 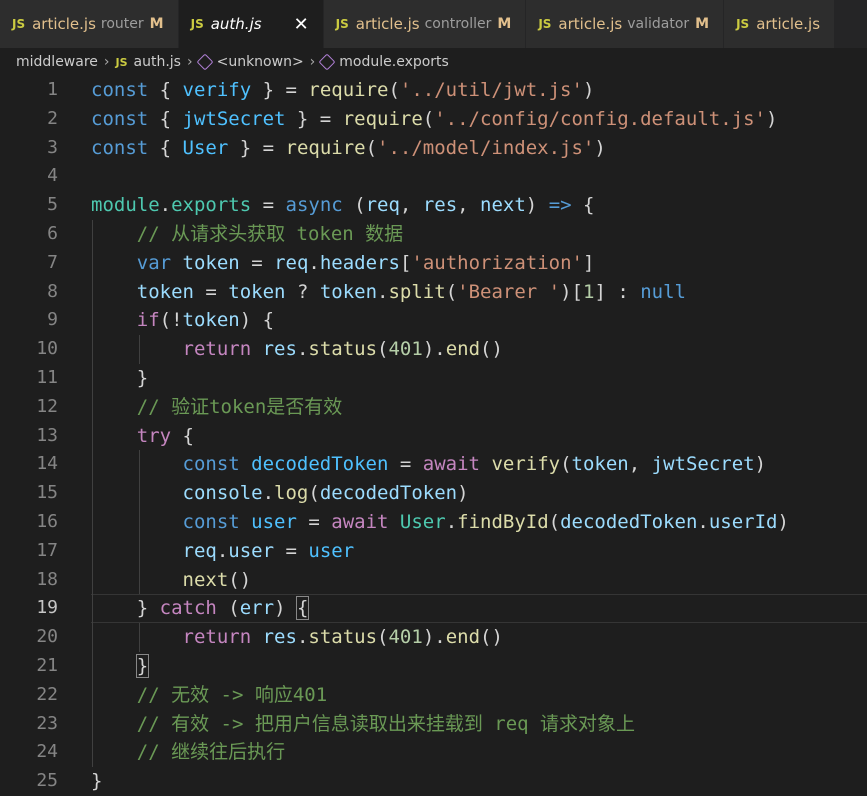 I want to click on line-number: 1, so click(x=52, y=89).